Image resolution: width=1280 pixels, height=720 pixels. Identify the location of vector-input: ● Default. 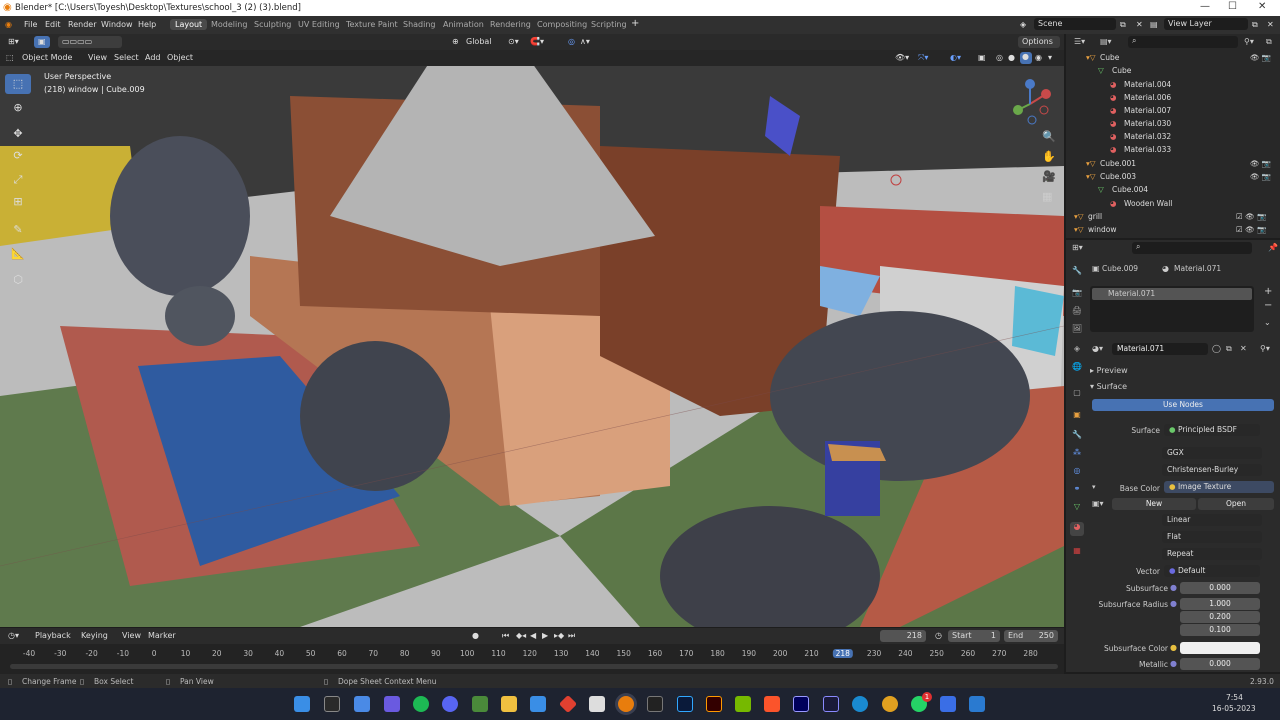
(1212, 571).